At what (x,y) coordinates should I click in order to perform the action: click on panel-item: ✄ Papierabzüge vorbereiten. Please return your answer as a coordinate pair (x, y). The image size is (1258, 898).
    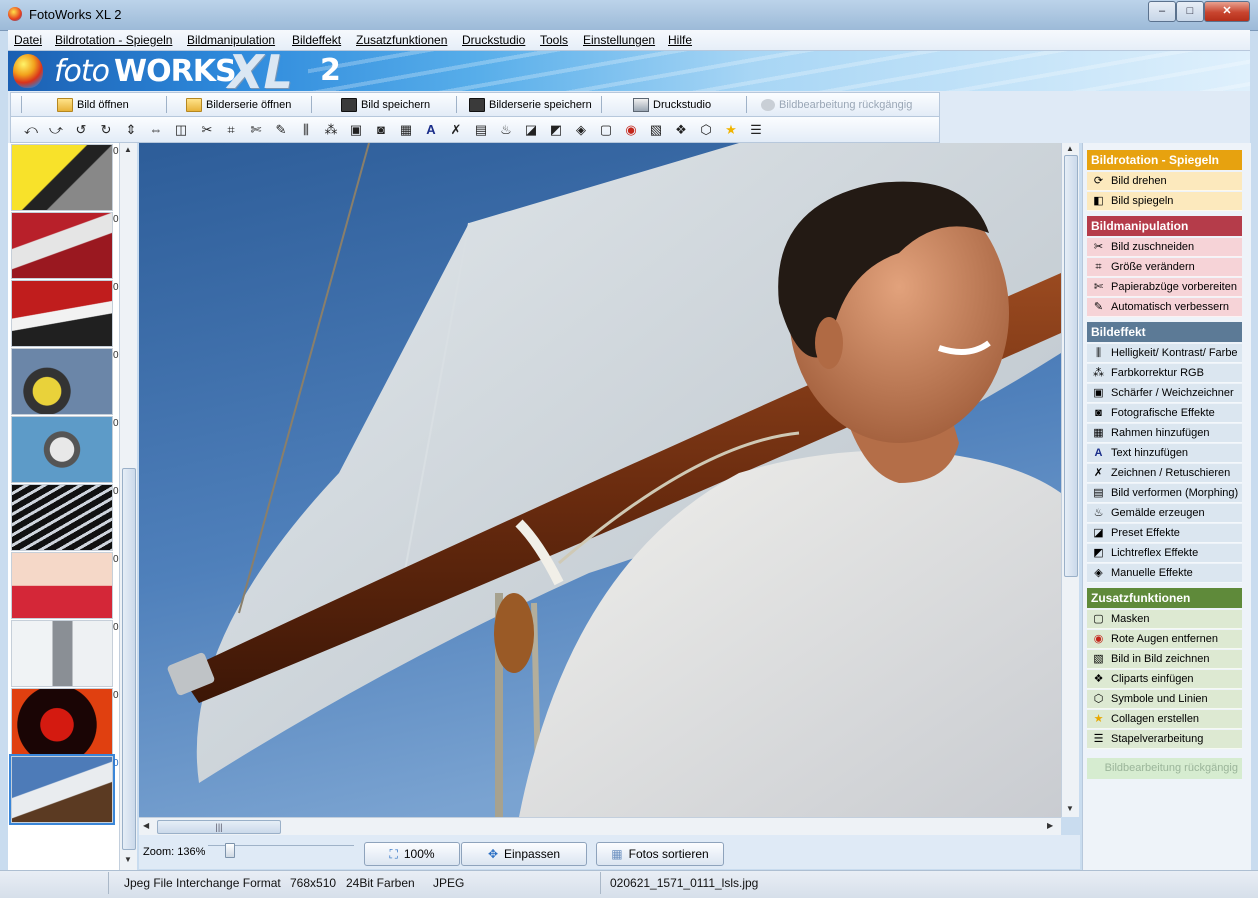
    Looking at the image, I should click on (1164, 287).